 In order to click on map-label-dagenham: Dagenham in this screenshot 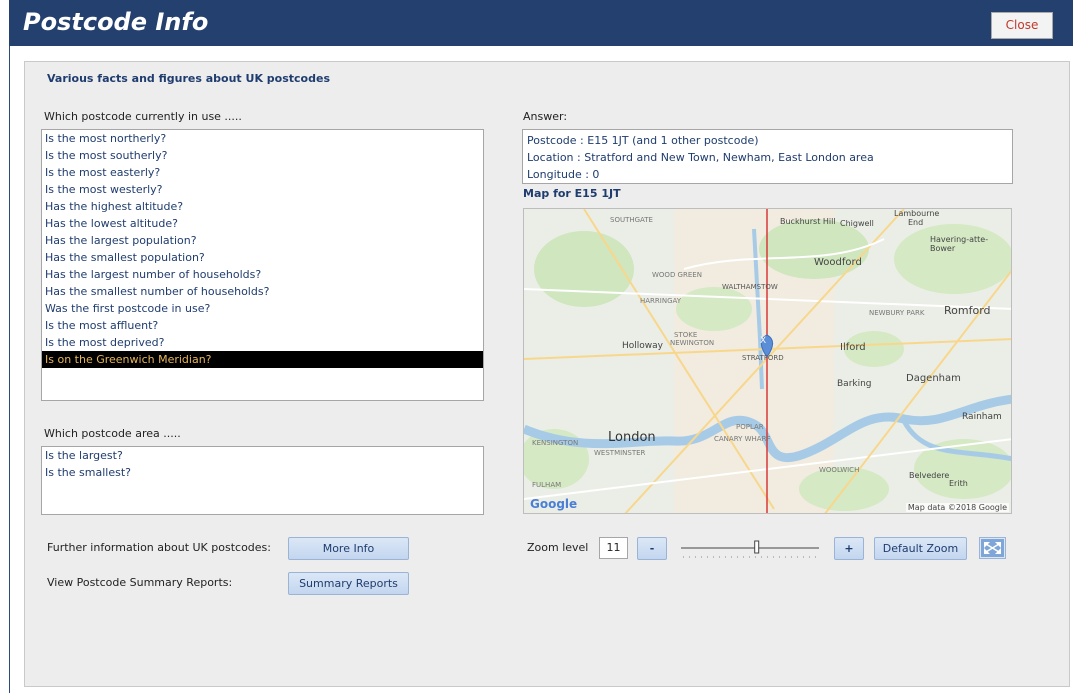, I will do `click(933, 378)`.